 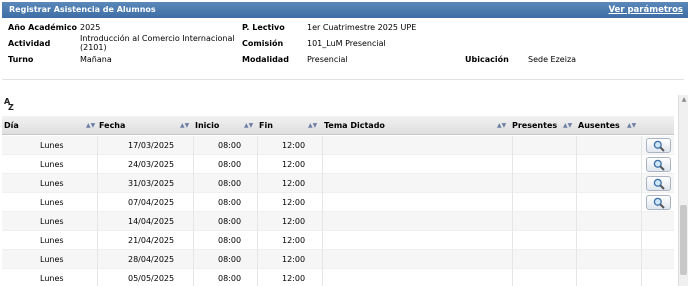 I want to click on column-header-inicio: Inicio, so click(x=207, y=125).